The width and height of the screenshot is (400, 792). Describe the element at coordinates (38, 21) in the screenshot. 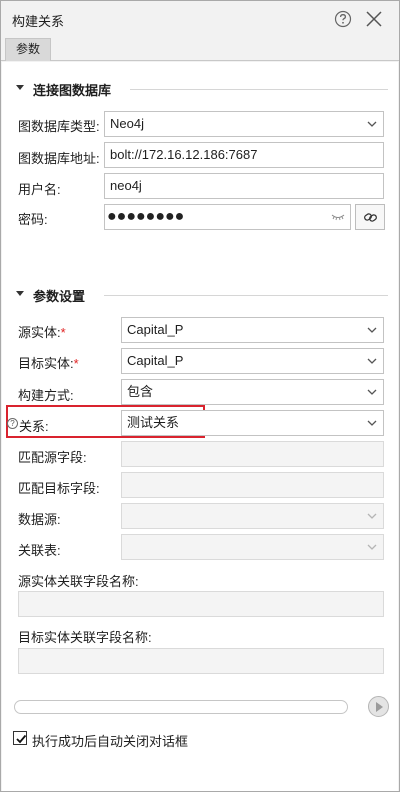

I see `dialog-title: 构建关系` at that location.